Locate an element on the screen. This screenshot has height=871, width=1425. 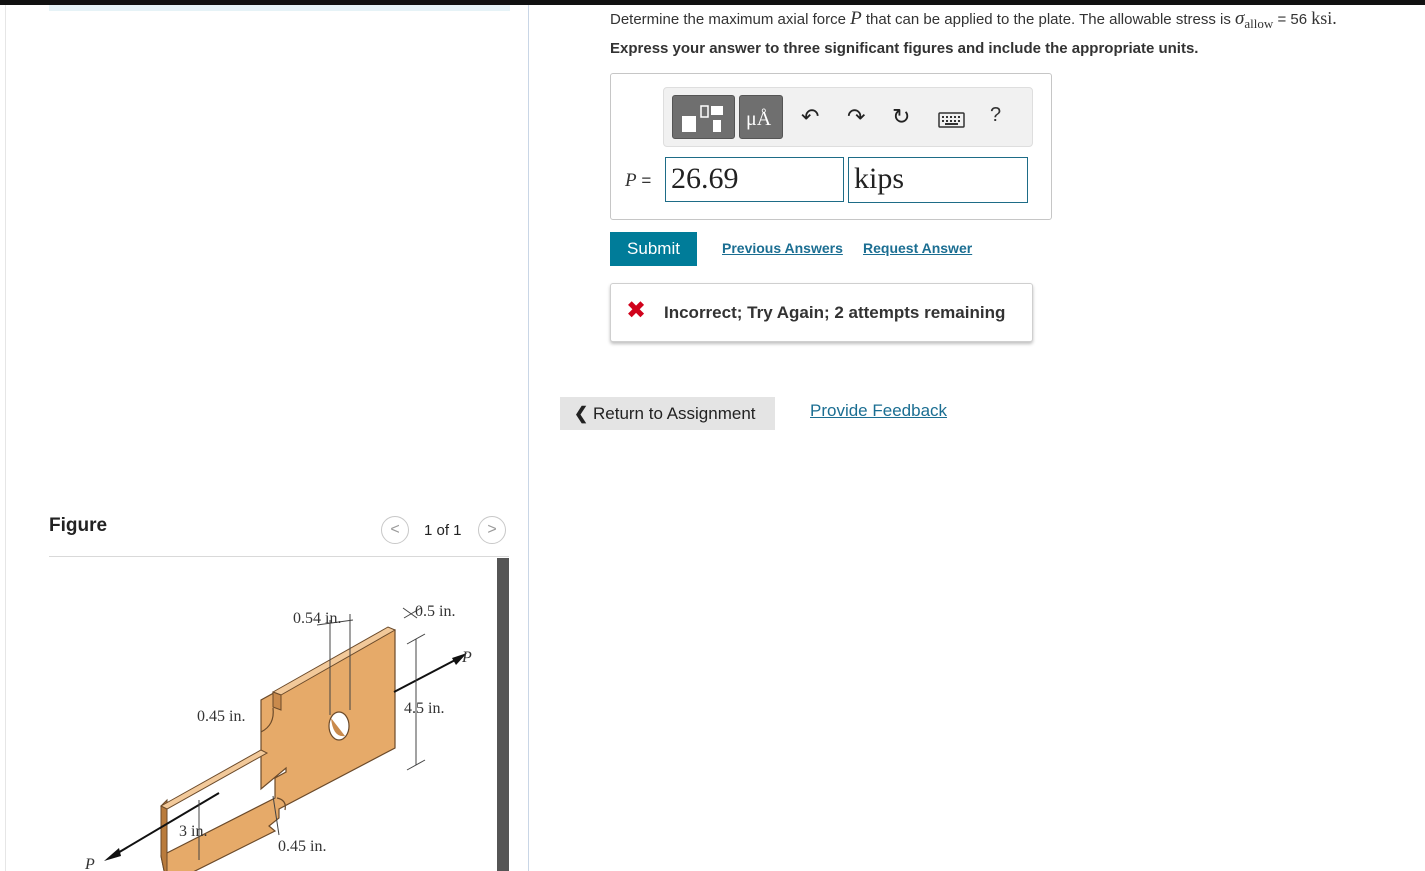
label-045-b: 0.45 in. is located at coordinates (302, 846).